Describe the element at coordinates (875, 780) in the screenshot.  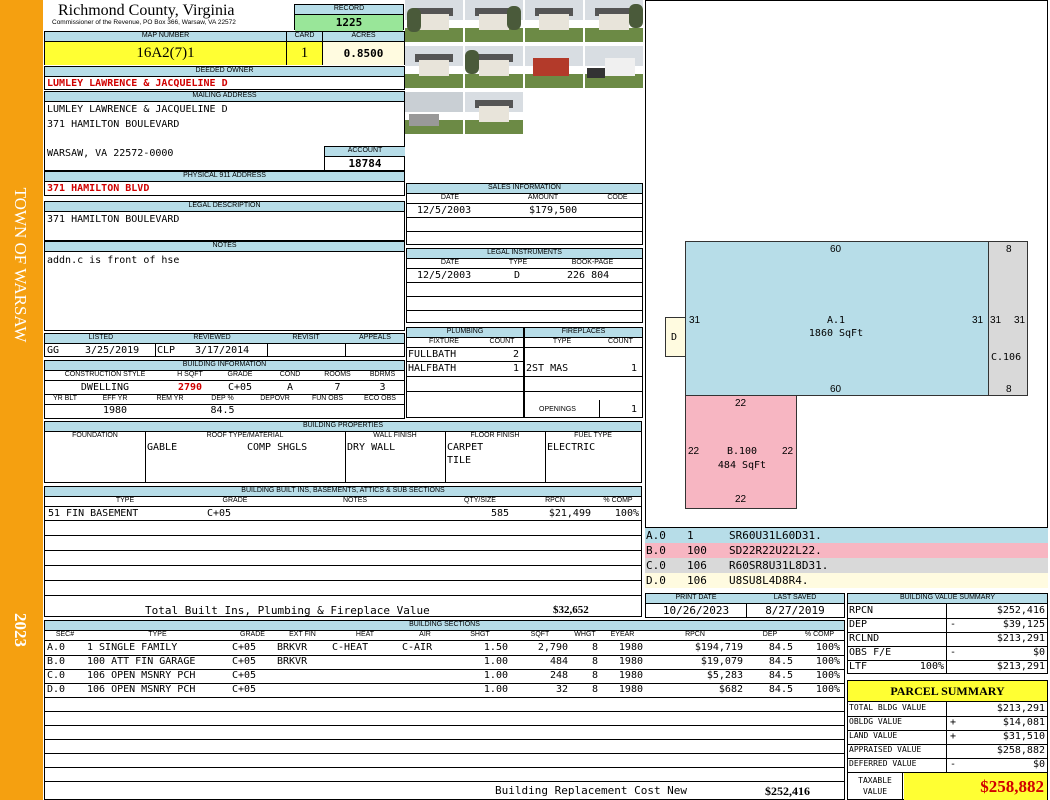
I see `taxable-label-1: TAXABLE` at that location.